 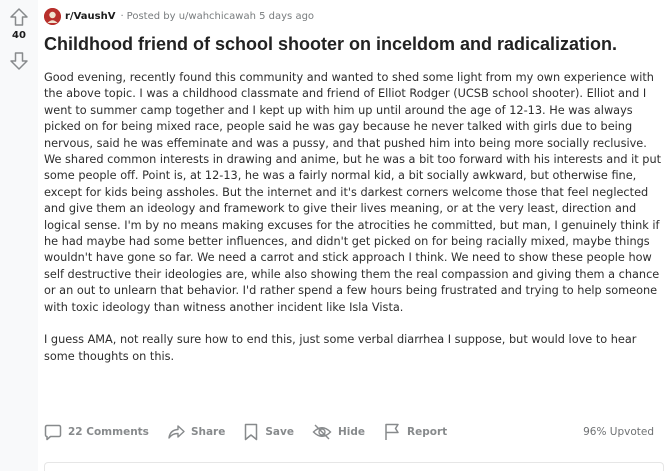 I want to click on arrow-up-icon, so click(x=19, y=17).